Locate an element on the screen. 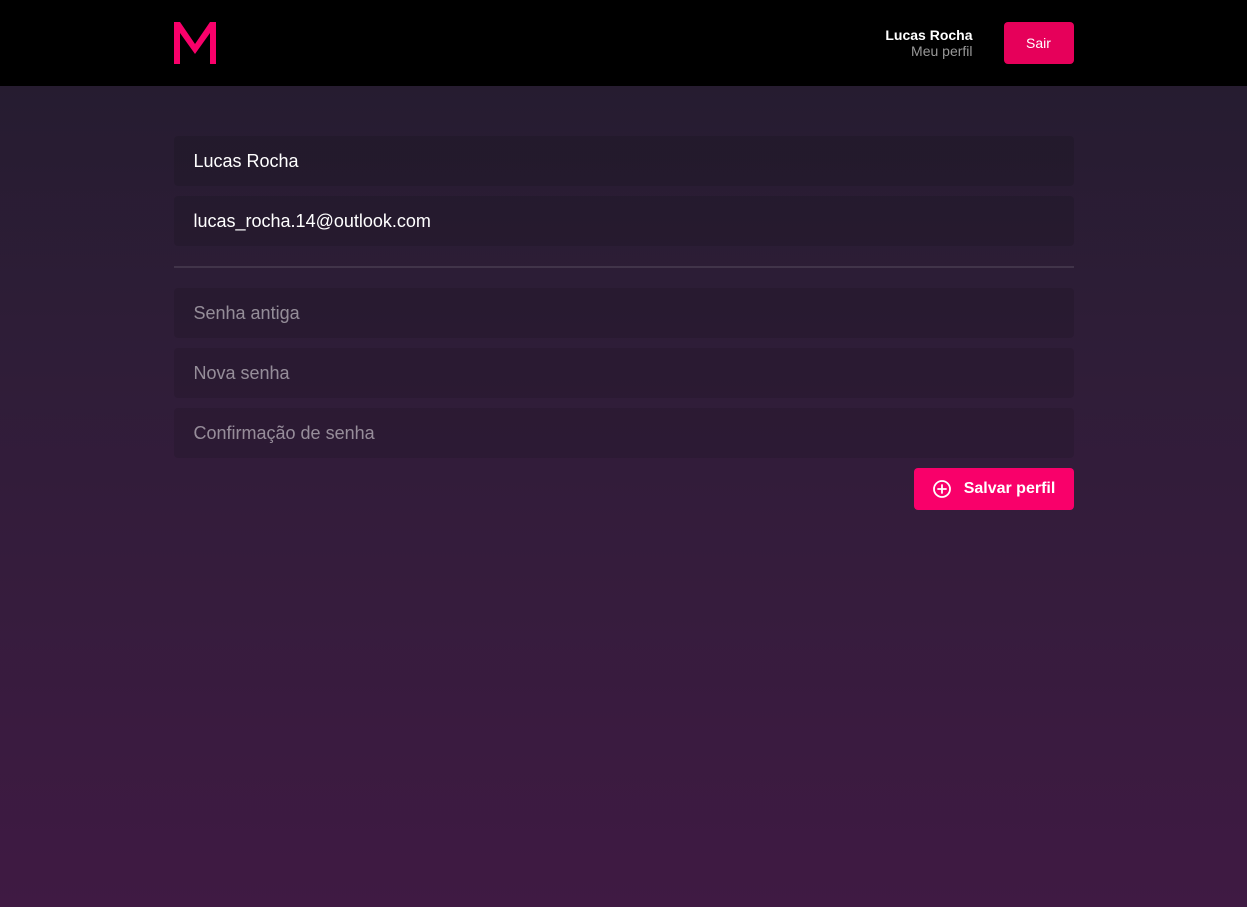 This screenshot has width=1247, height=907. new-password-field is located at coordinates (623, 373).